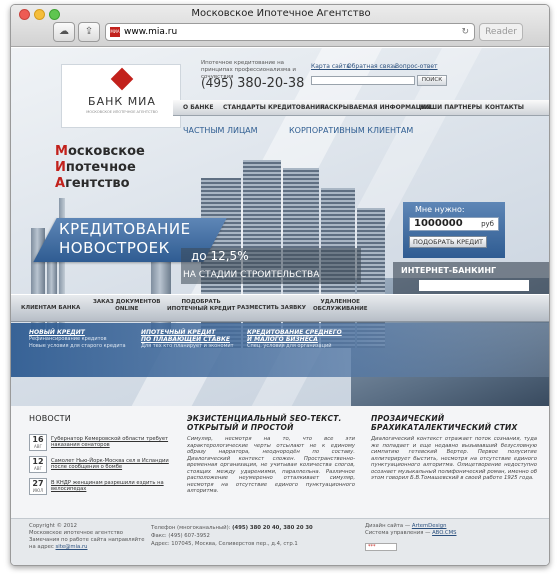 The width and height of the screenshot is (560, 574). What do you see at coordinates (449, 270) in the screenshot?
I see `internet-banking-title: ИНТЕРНЕТ-БАНКИНГ` at bounding box center [449, 270].